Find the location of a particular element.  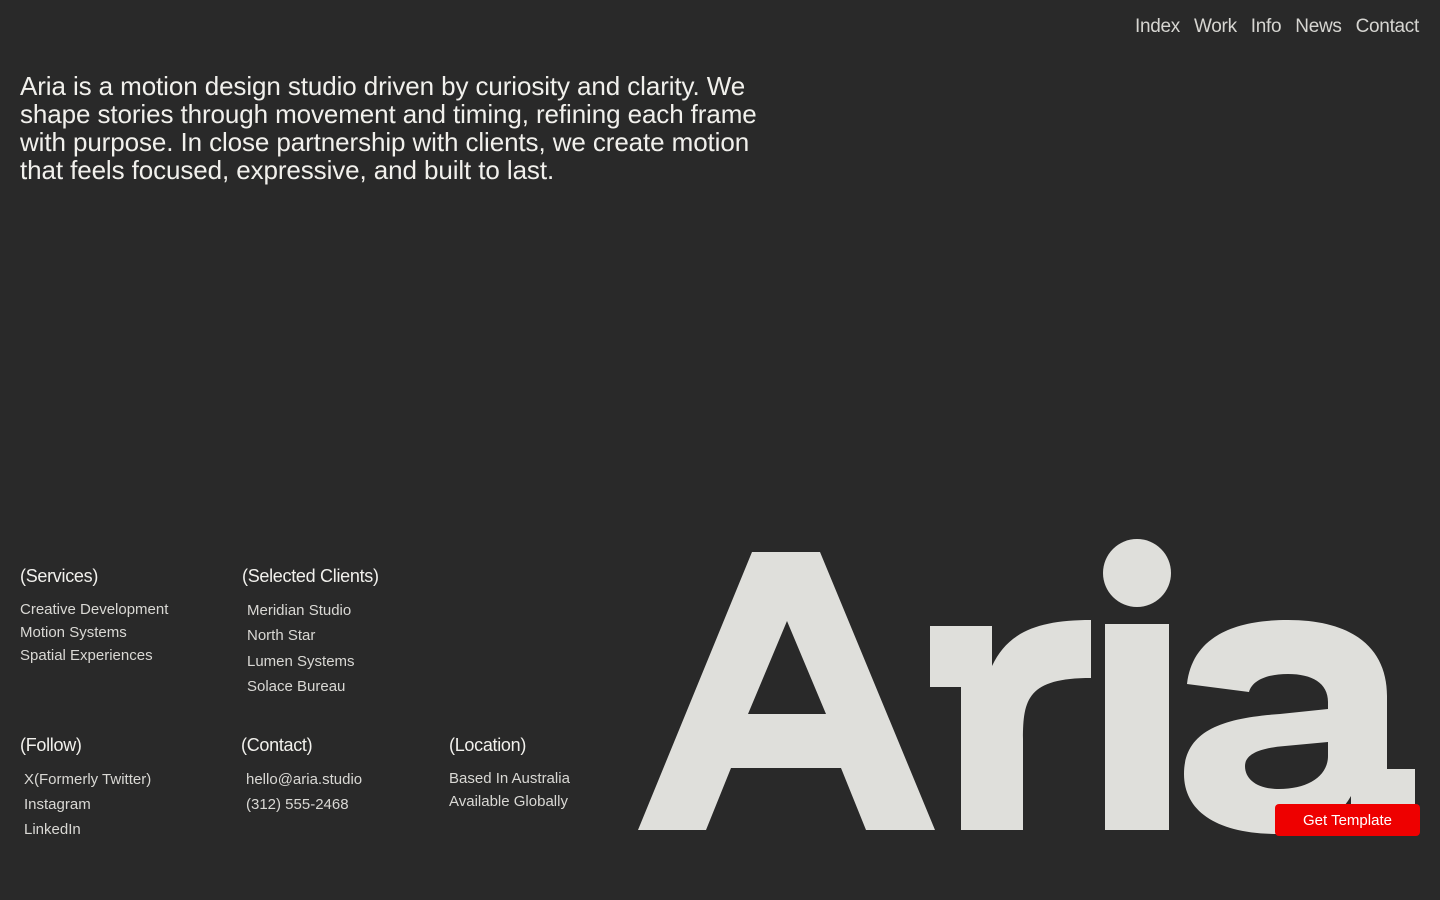

list-item: Spatial Experiences is located at coordinates (86, 655).